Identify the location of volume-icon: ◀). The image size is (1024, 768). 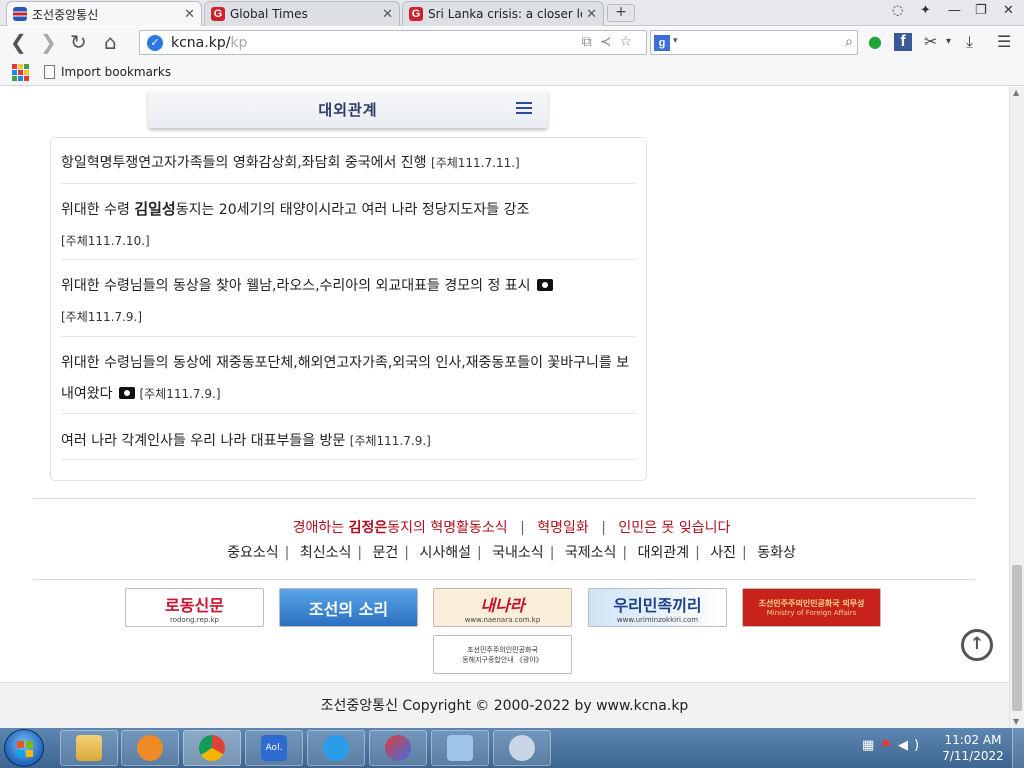
(911, 745).